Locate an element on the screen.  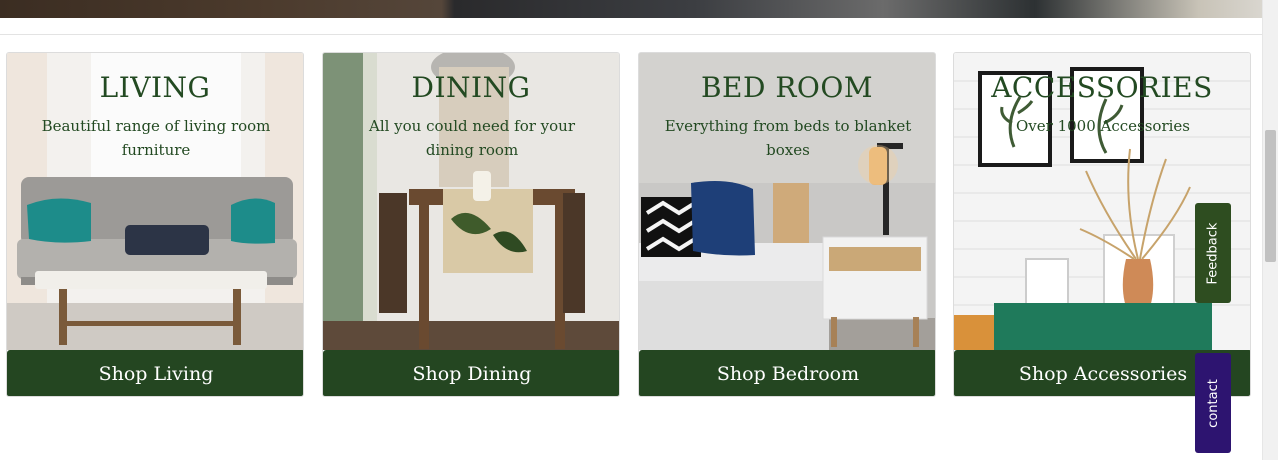
vertical-scrollbar is located at coordinates (1270, 230).